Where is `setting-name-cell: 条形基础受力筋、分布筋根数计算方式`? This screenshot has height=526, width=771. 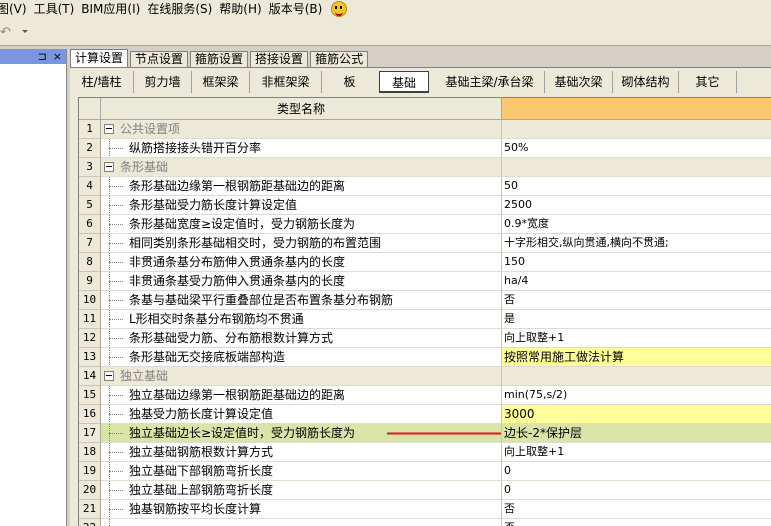
setting-name-cell: 条形基础受力筋、分布筋根数计算方式 is located at coordinates (301, 338).